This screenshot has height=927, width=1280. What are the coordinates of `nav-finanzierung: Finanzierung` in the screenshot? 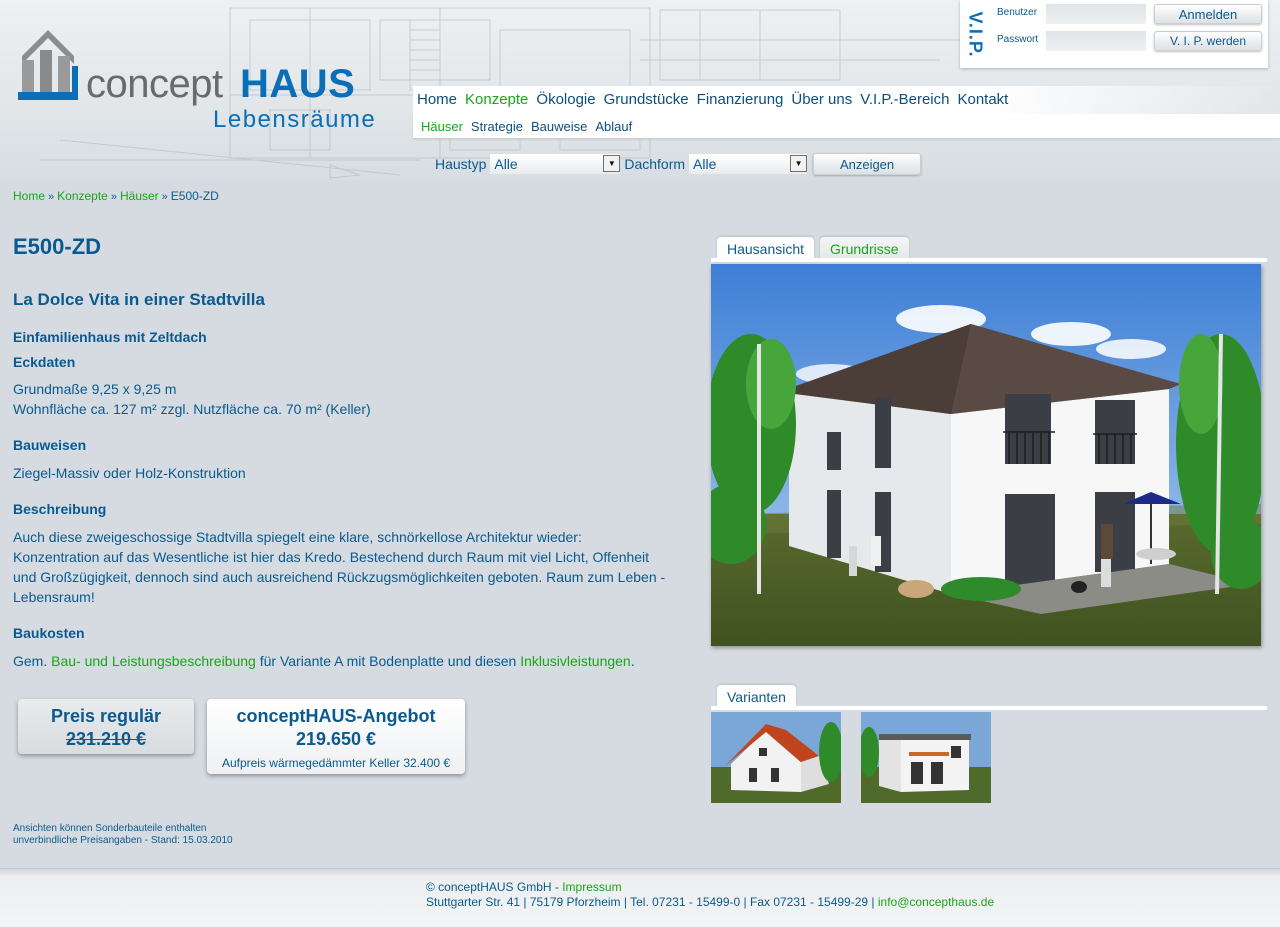 It's located at (740, 100).